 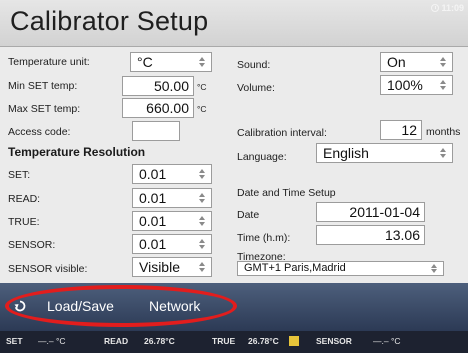 I want to click on timezone-value: GMT+1 Paris,Madrid, so click(x=295, y=268).